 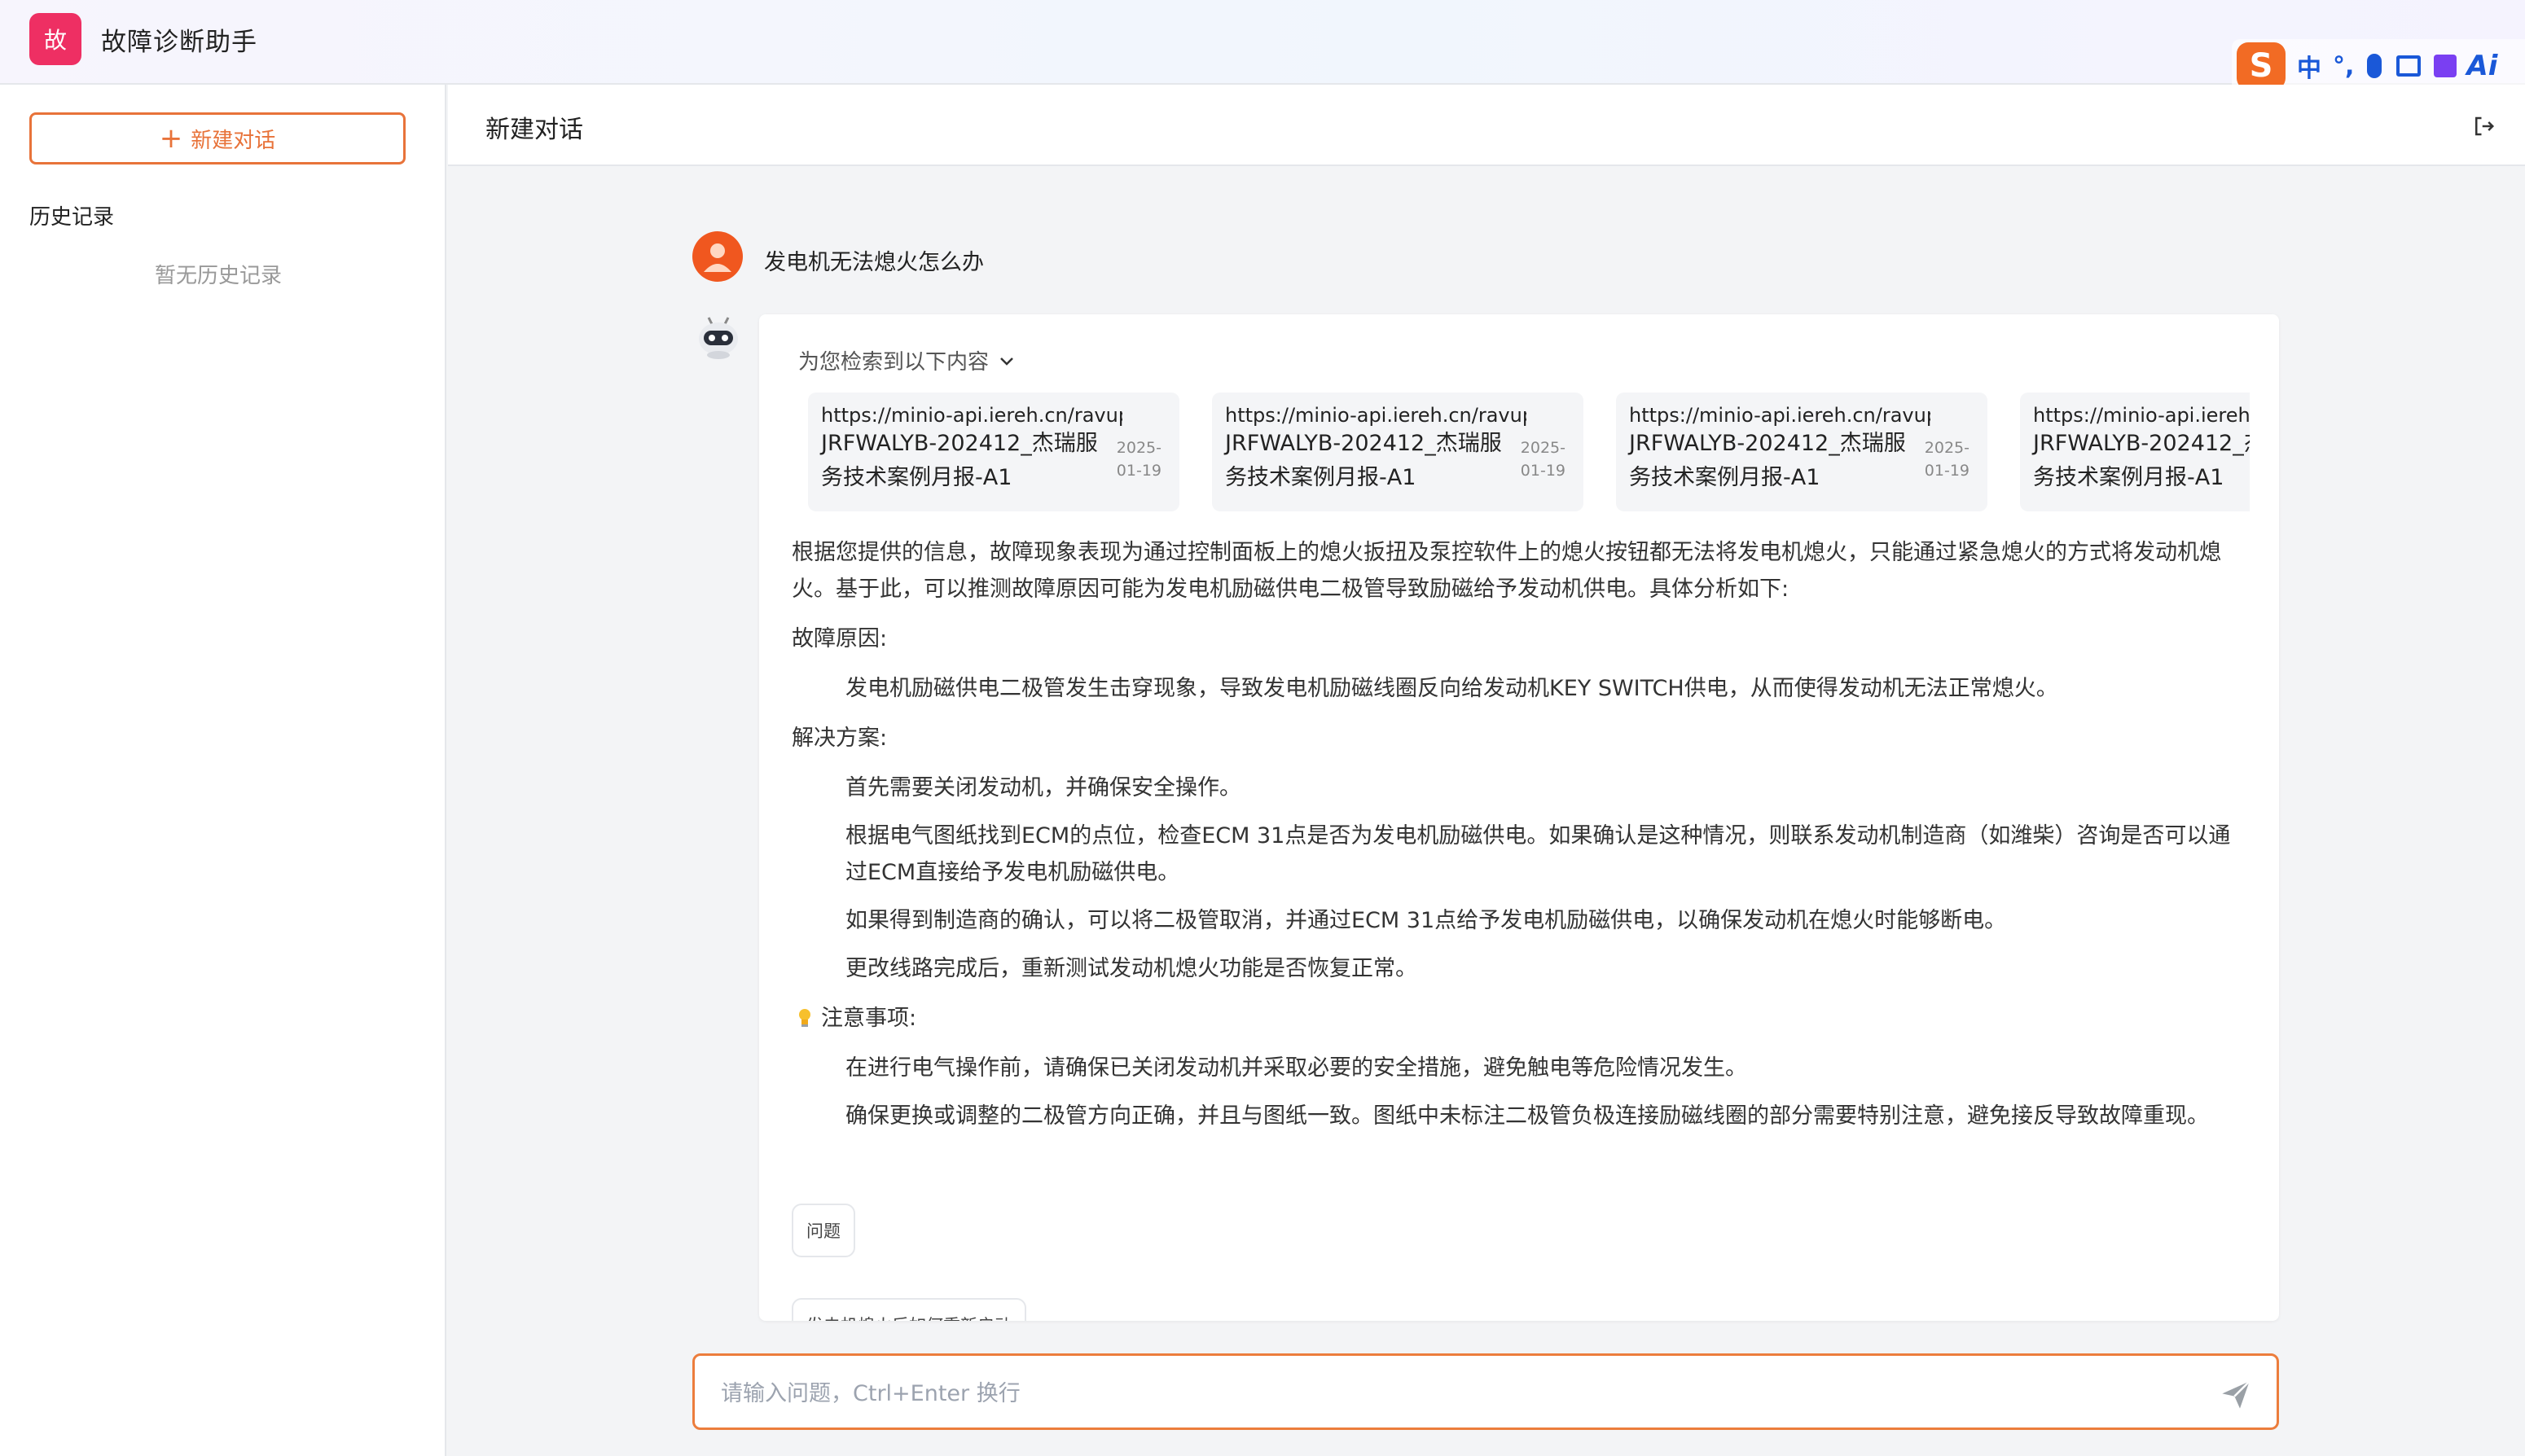 What do you see at coordinates (2141, 415) in the screenshot?
I see `reference-url: https://minio-api.iereh` at bounding box center [2141, 415].